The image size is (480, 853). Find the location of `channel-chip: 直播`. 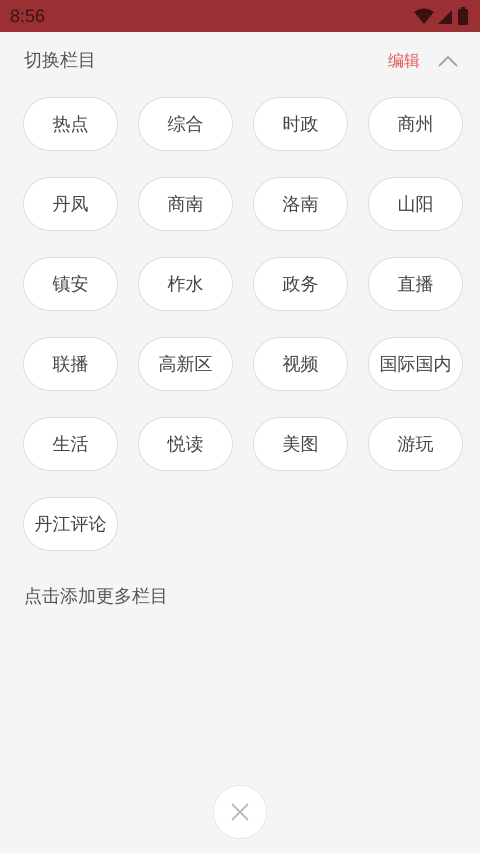

channel-chip: 直播 is located at coordinates (415, 284).